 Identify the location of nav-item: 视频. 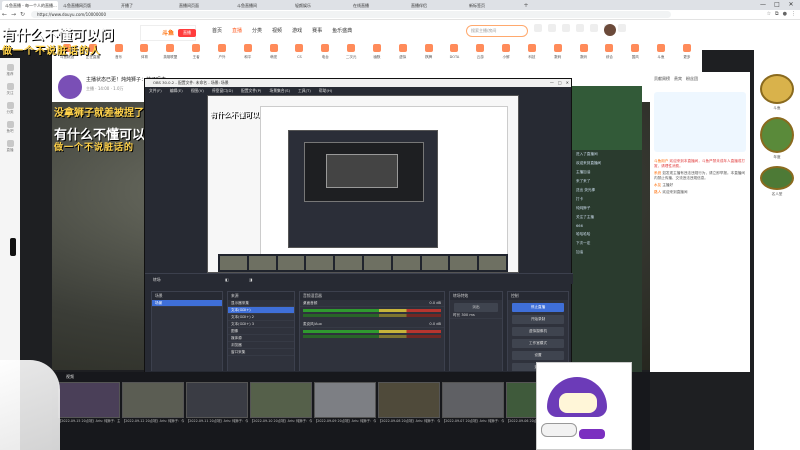
(277, 30).